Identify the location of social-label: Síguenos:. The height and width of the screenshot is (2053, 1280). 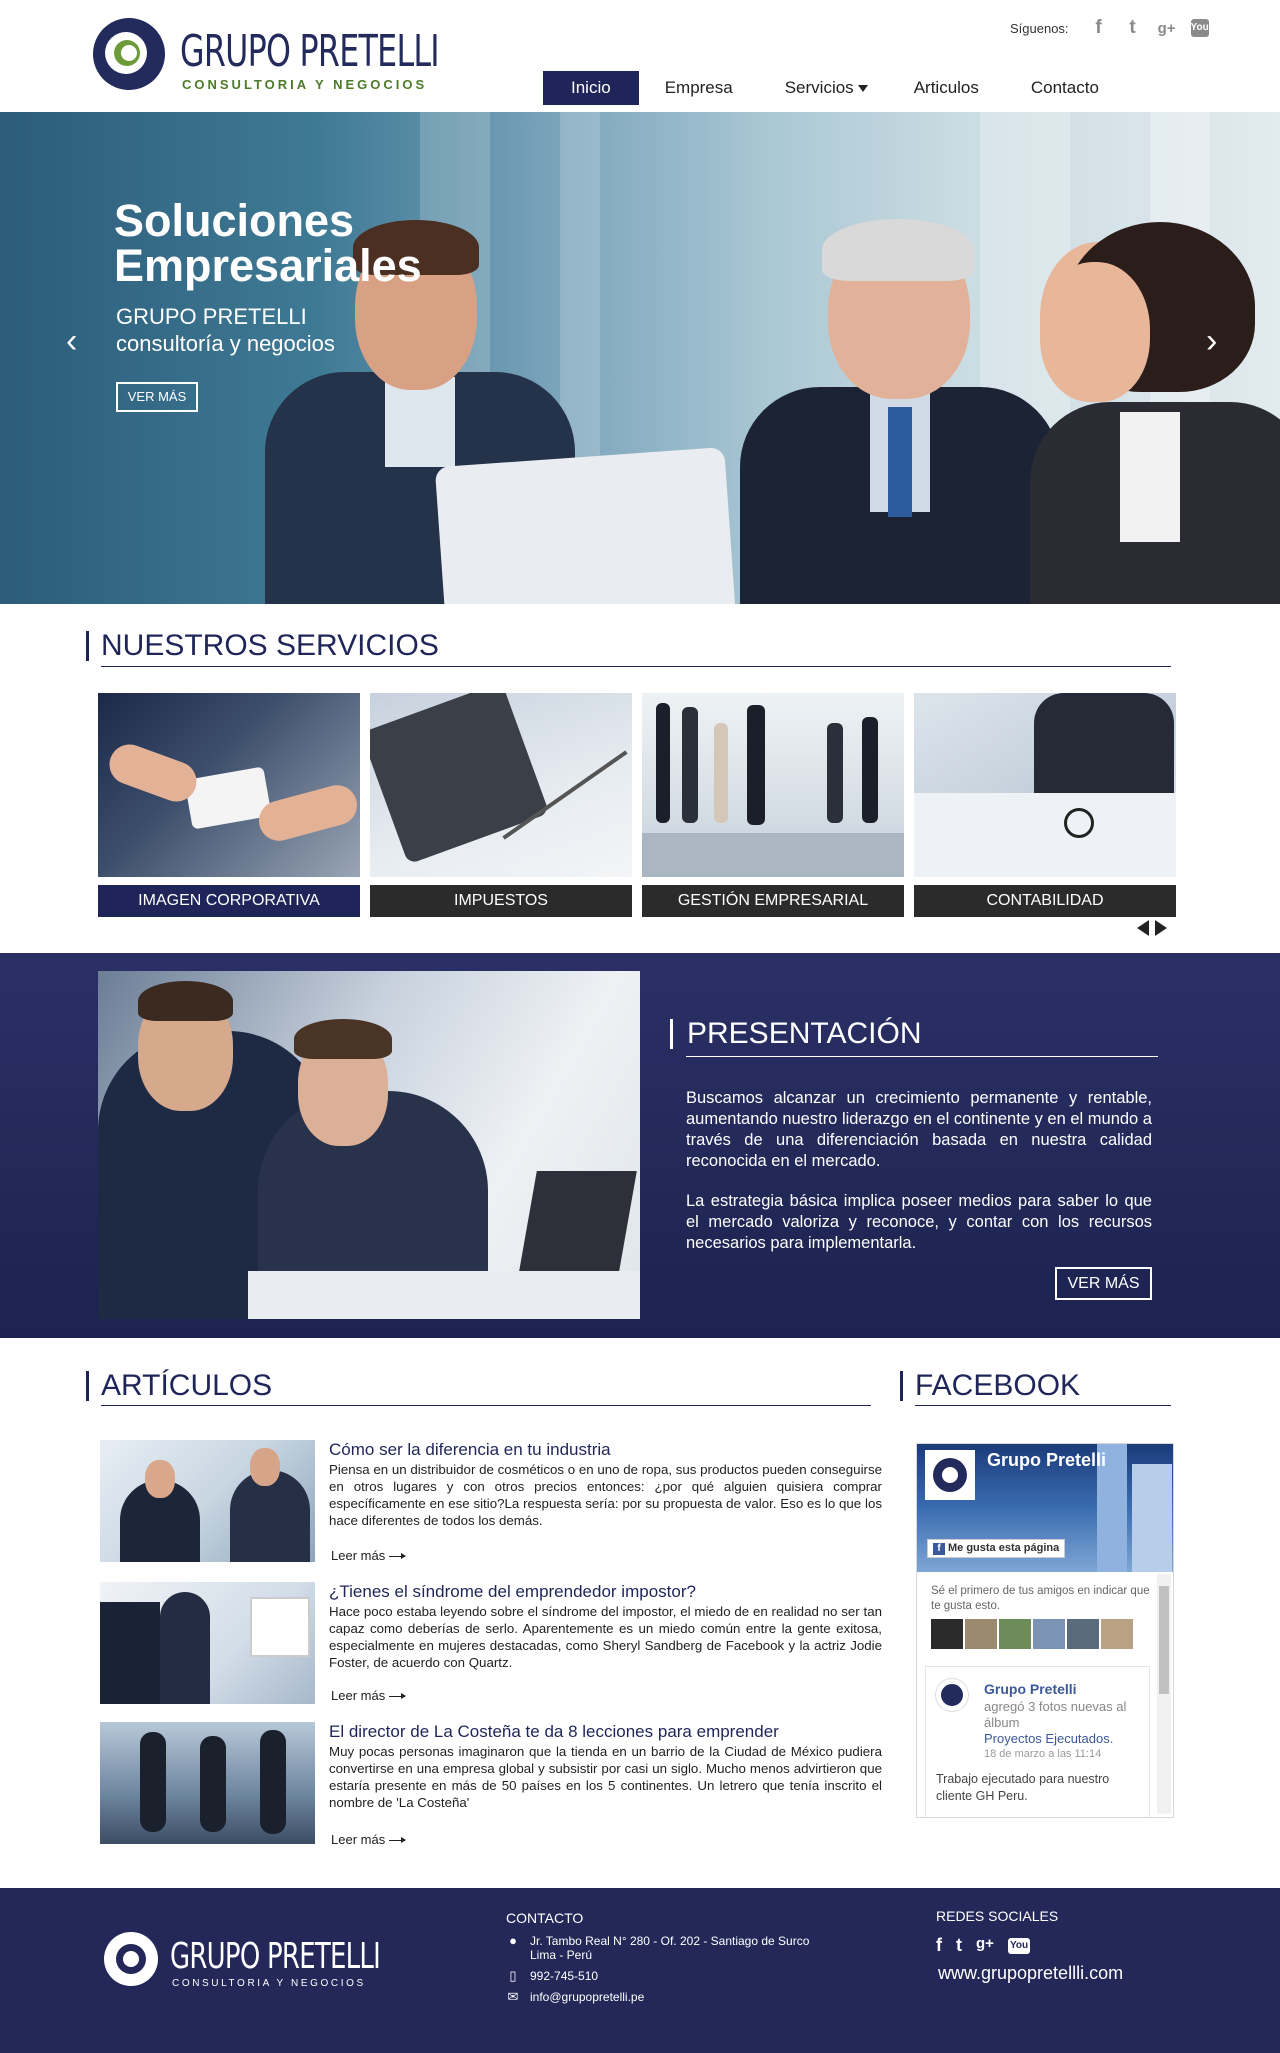
(1039, 28).